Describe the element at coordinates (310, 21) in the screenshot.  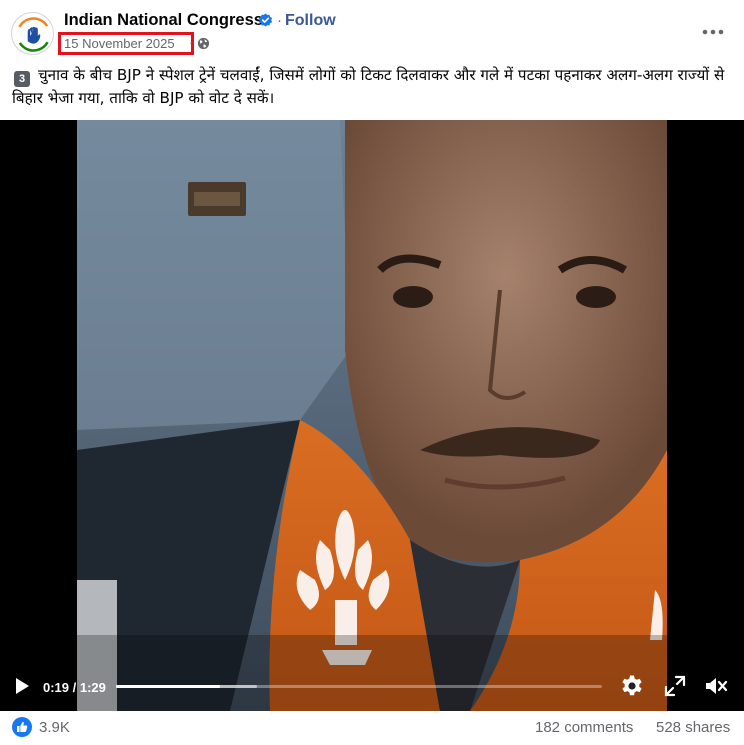
I see `follow-button: Follow` at that location.